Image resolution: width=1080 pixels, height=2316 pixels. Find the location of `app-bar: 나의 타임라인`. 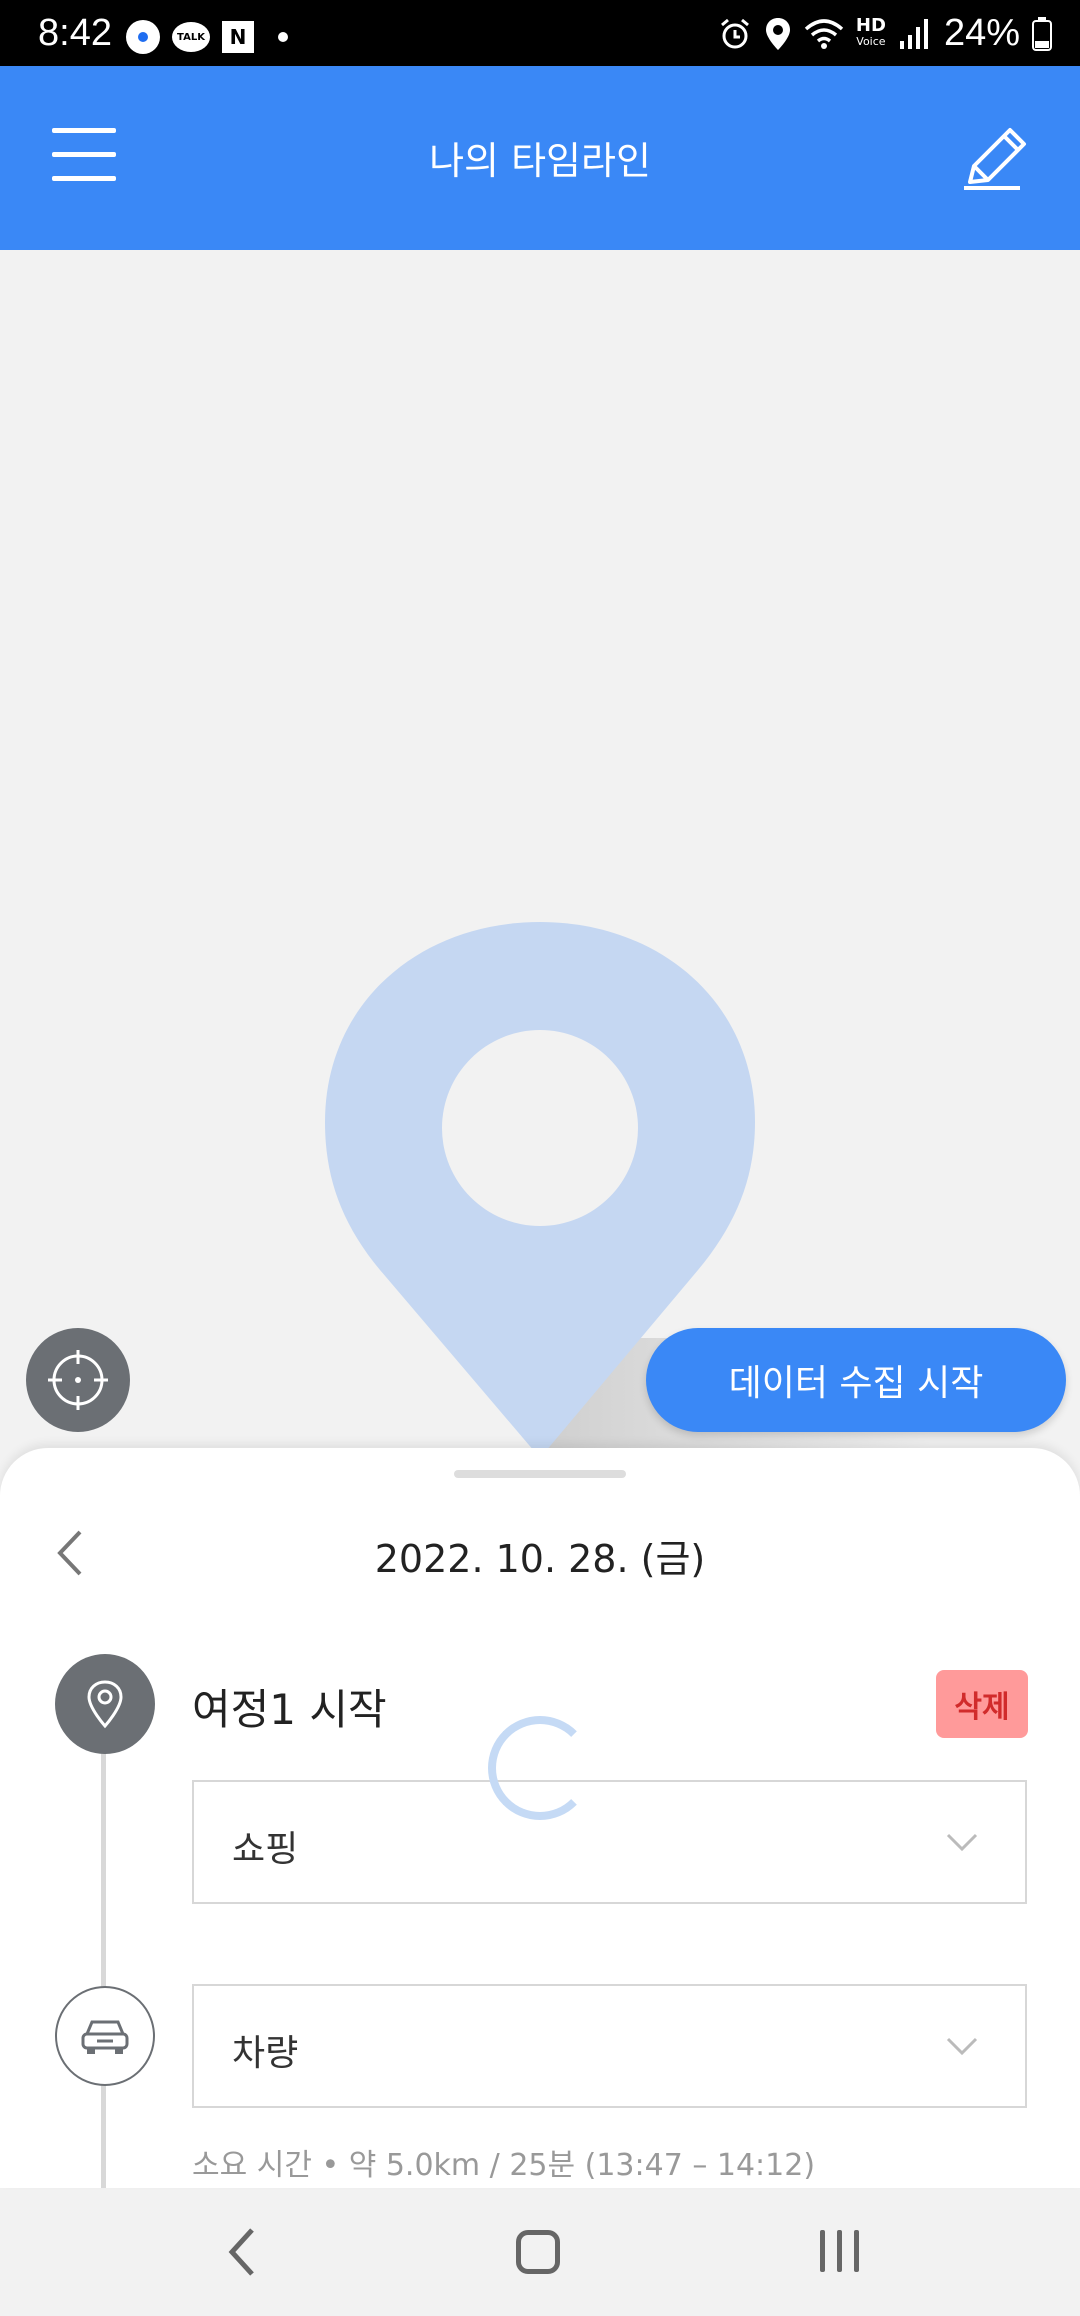

app-bar: 나의 타임라인 is located at coordinates (540, 158).